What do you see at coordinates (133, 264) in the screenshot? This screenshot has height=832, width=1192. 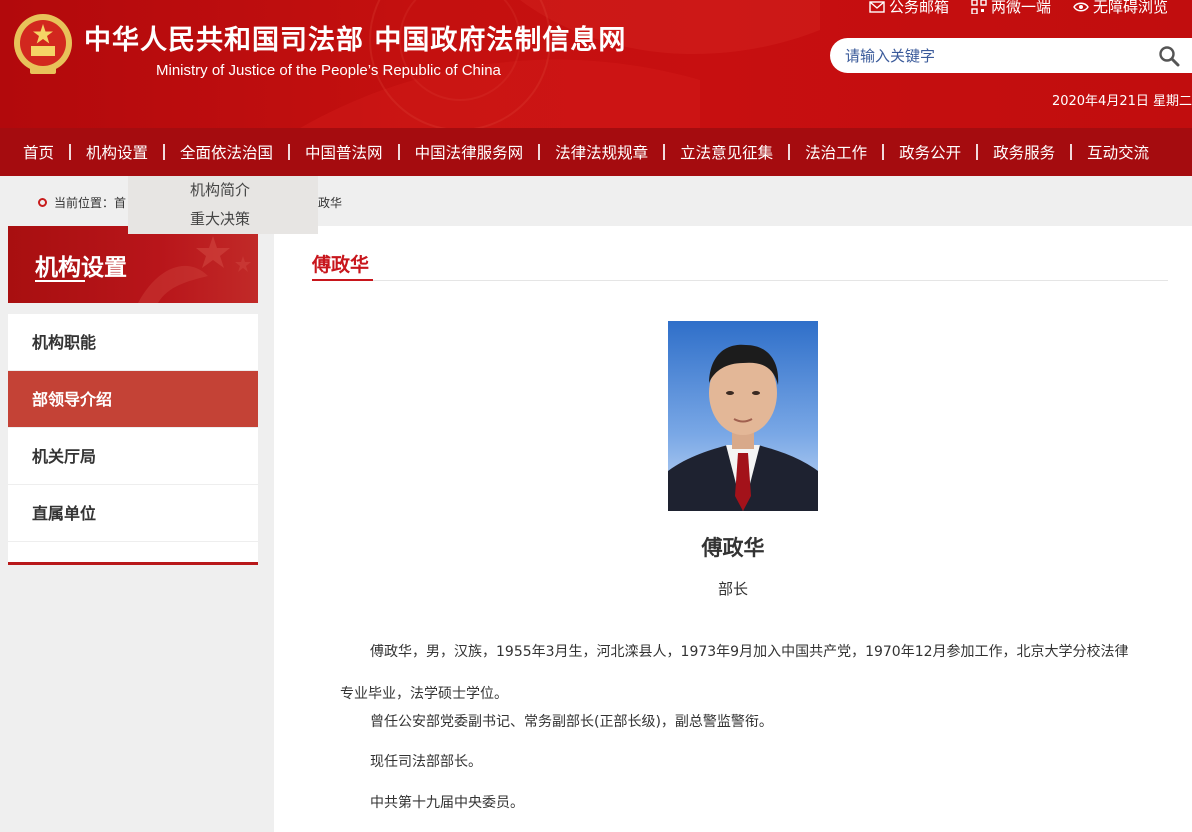 I see `sidebar-header: 机构设置` at bounding box center [133, 264].